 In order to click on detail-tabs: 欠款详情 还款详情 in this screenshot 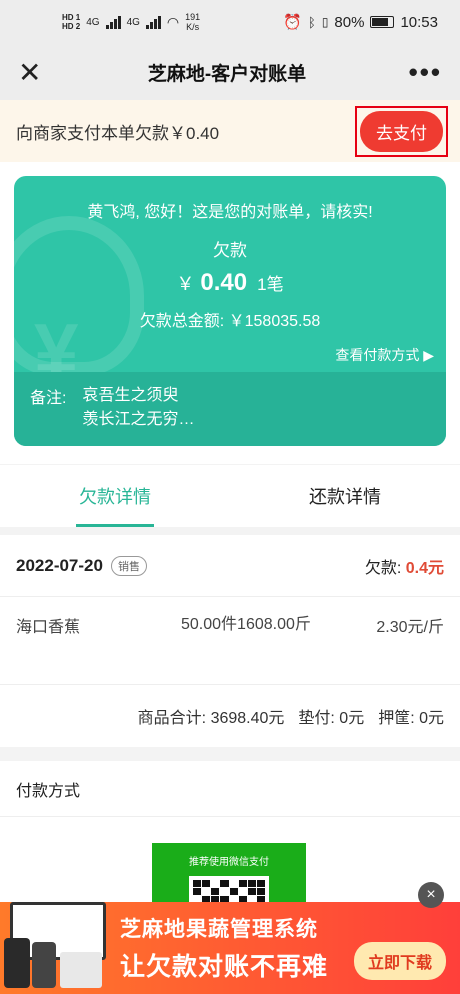, I will do `click(230, 496)`.